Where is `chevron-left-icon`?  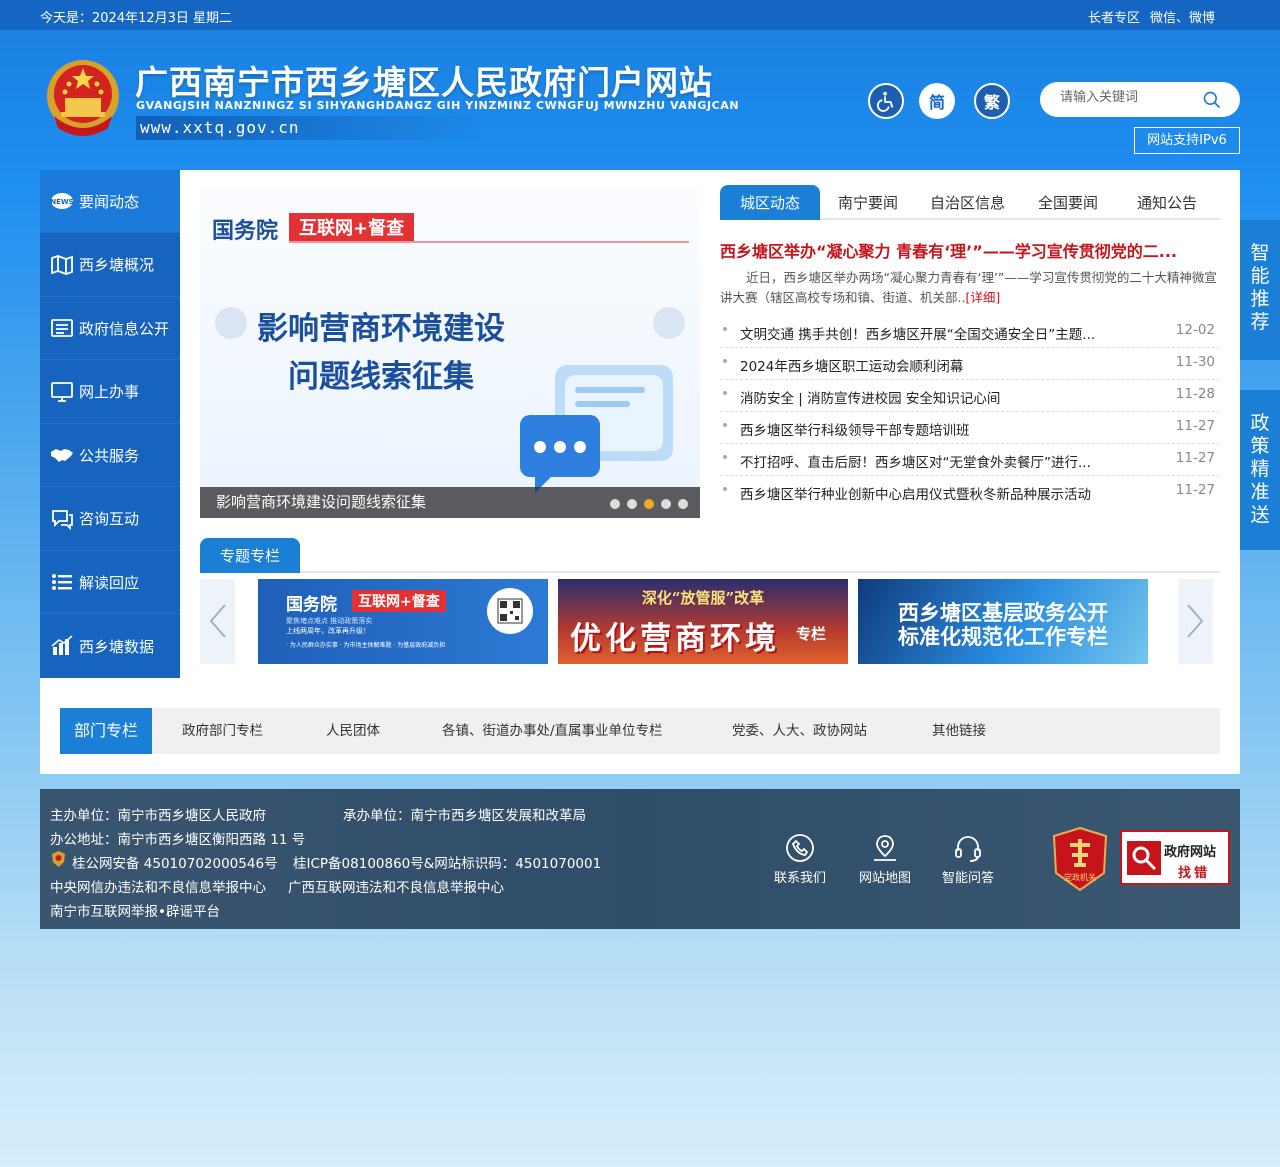
chevron-left-icon is located at coordinates (217, 621).